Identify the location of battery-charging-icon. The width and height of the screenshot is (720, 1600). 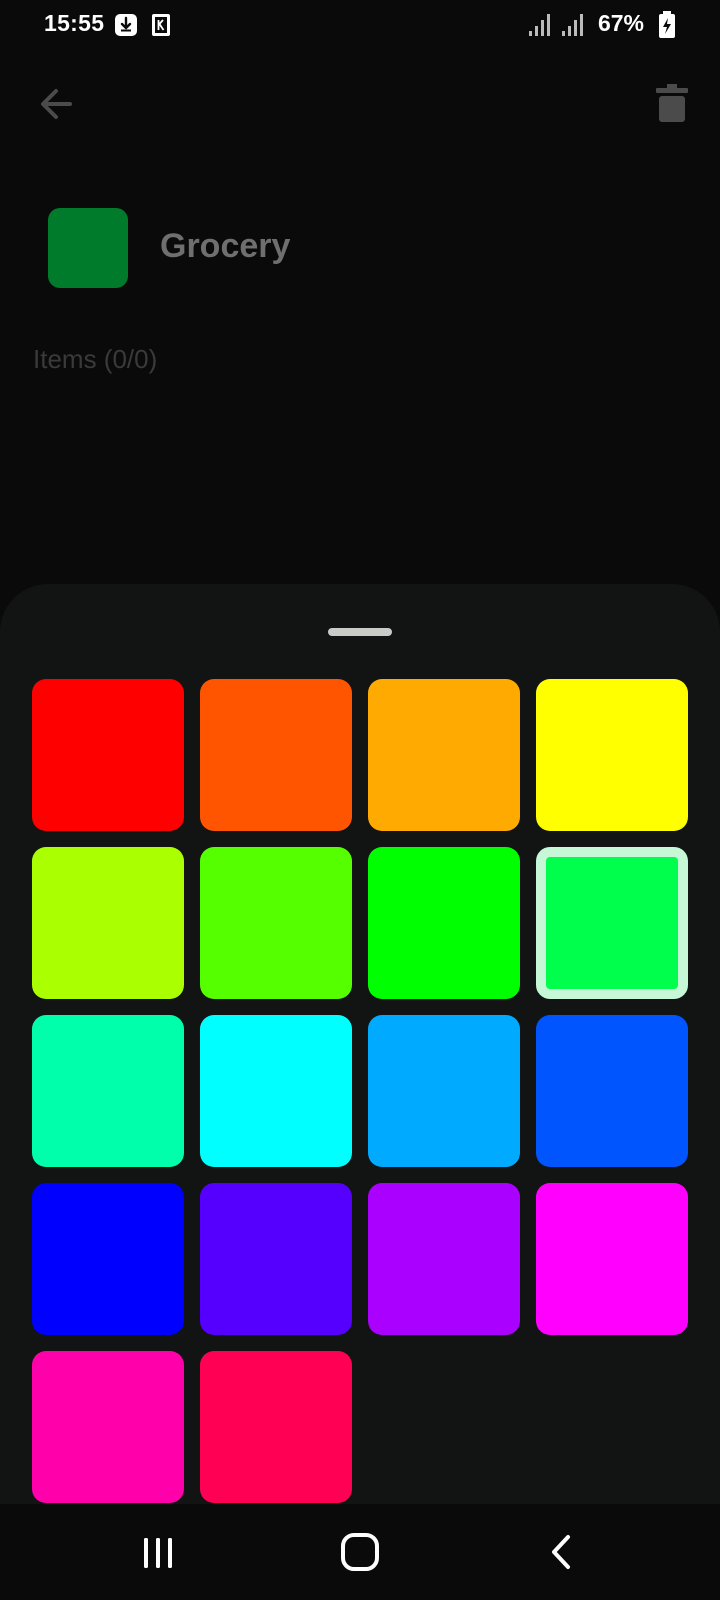
(667, 27).